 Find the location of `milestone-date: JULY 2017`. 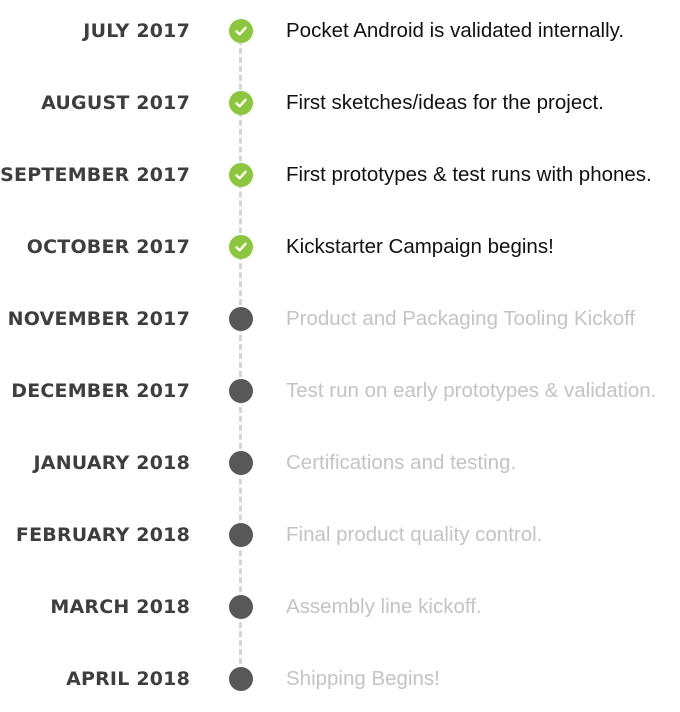

milestone-date: JULY 2017 is located at coordinates (136, 31).